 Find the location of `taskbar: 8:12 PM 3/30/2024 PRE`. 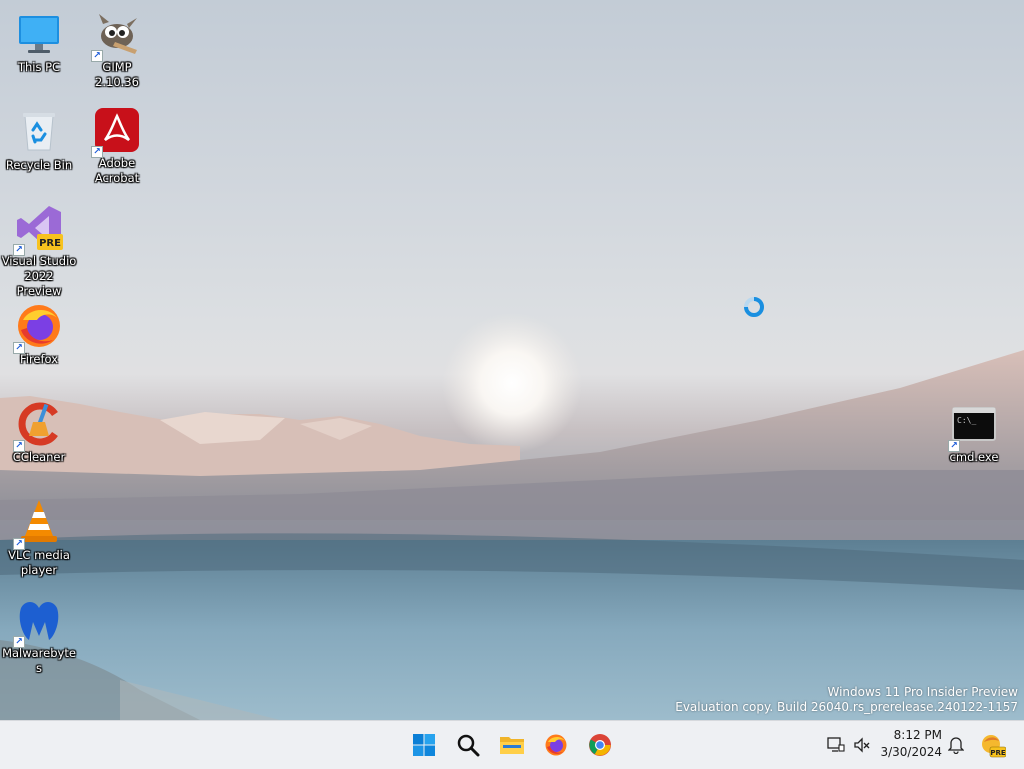

taskbar: 8:12 PM 3/30/2024 PRE is located at coordinates (512, 744).